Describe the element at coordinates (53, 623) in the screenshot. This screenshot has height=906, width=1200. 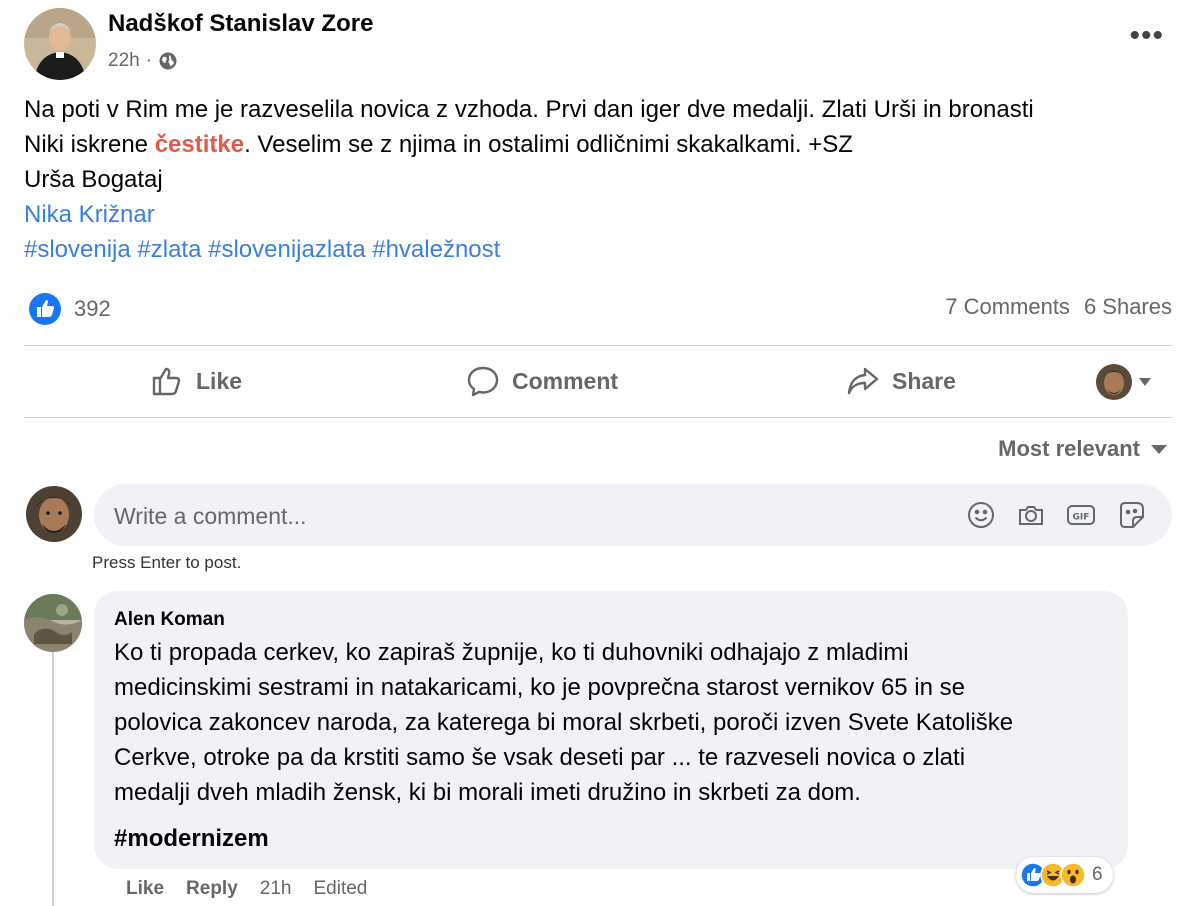
I see `commenter-avatar` at that location.